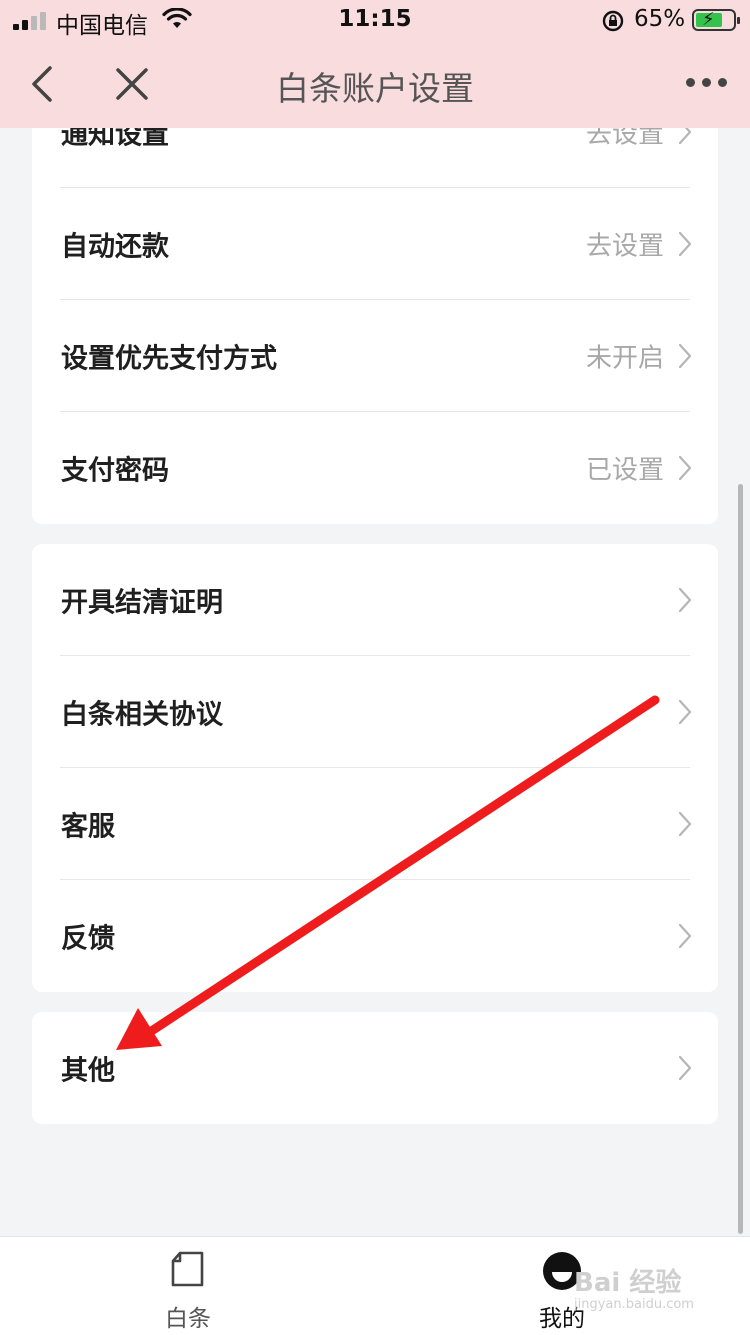 This screenshot has height=1335, width=750. I want to click on scrollbar, so click(740, 859).